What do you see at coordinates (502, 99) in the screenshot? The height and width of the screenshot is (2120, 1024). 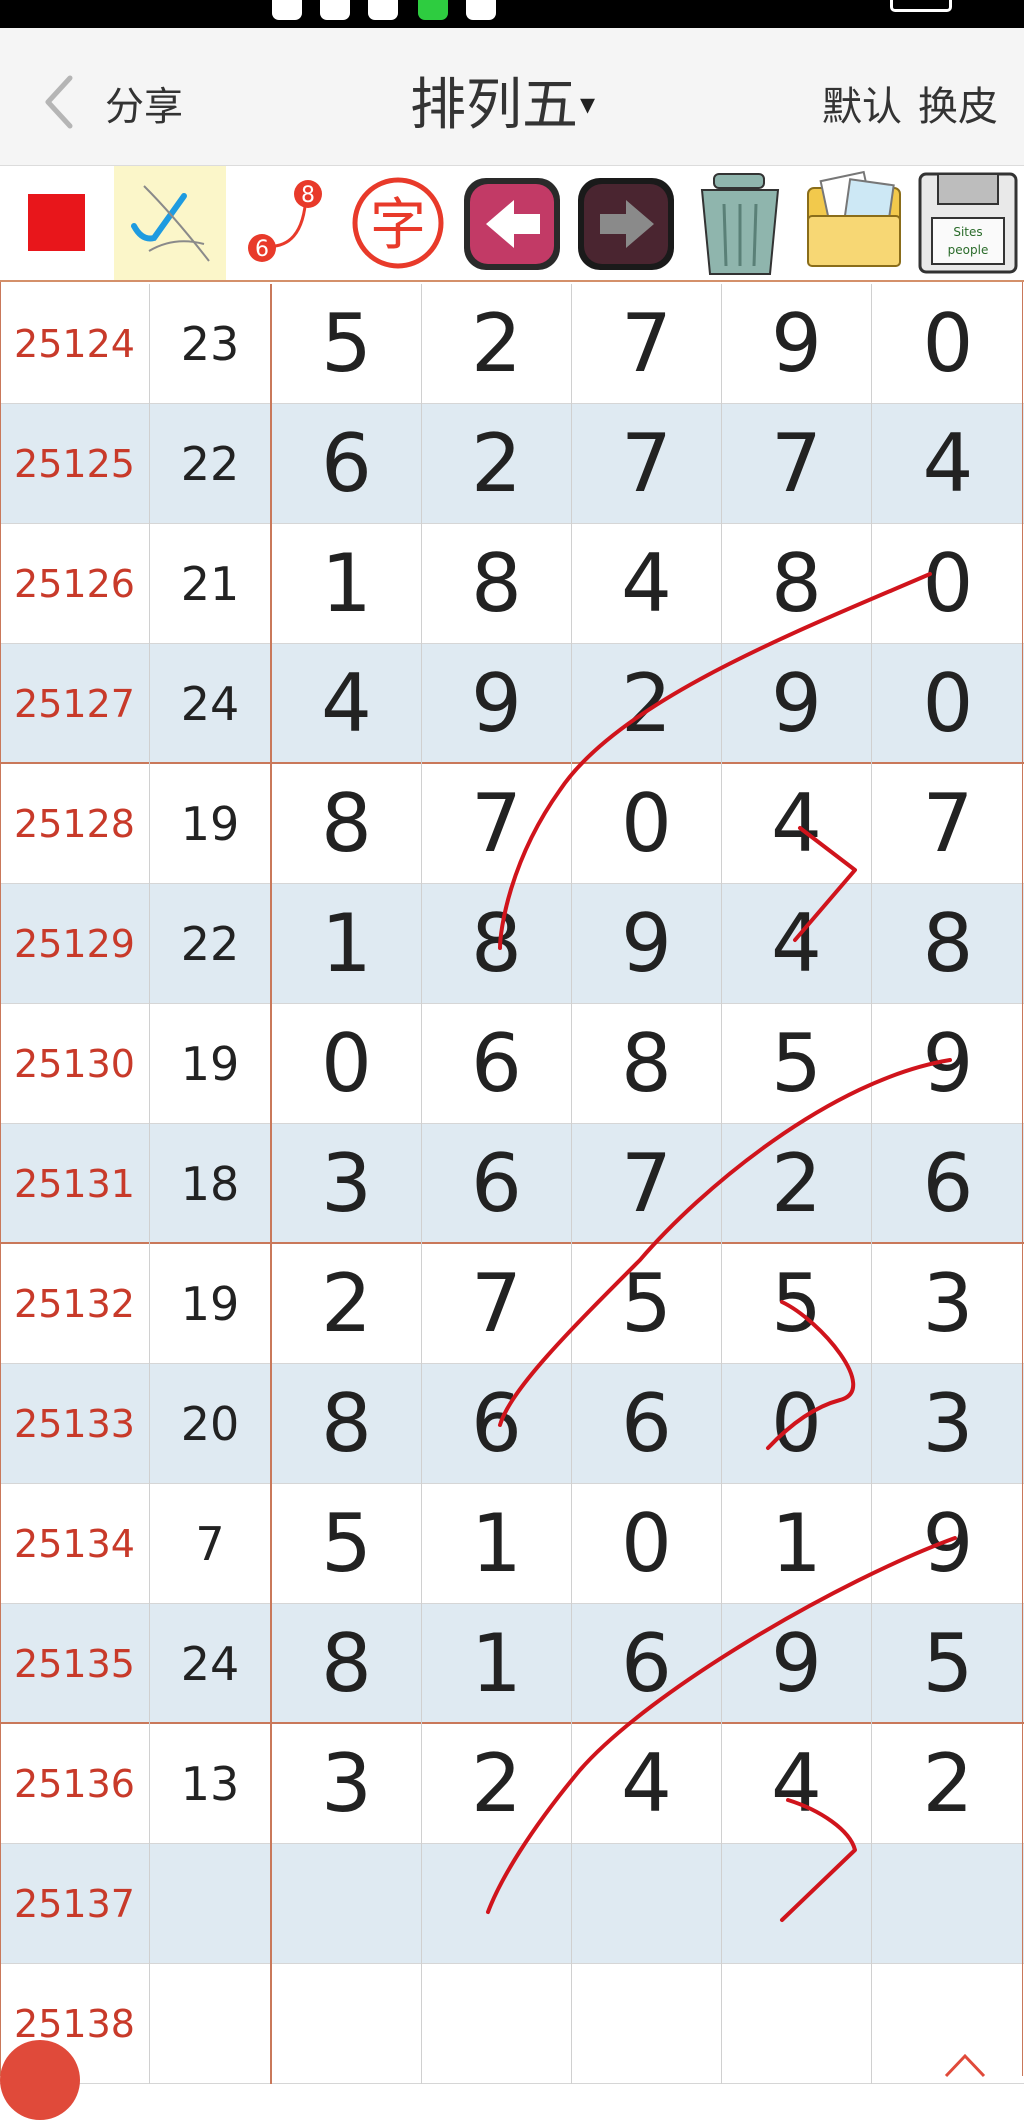 I see `lottery-type-dropdown: 排列五▾` at bounding box center [502, 99].